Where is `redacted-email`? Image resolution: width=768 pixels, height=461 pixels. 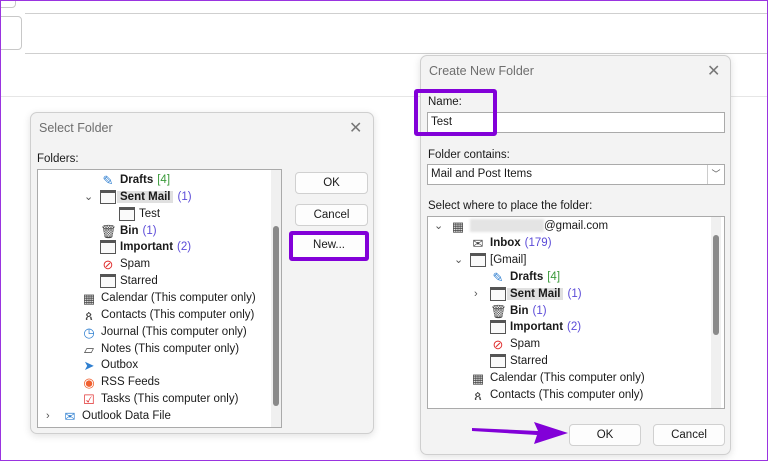
redacted-email is located at coordinates (507, 226).